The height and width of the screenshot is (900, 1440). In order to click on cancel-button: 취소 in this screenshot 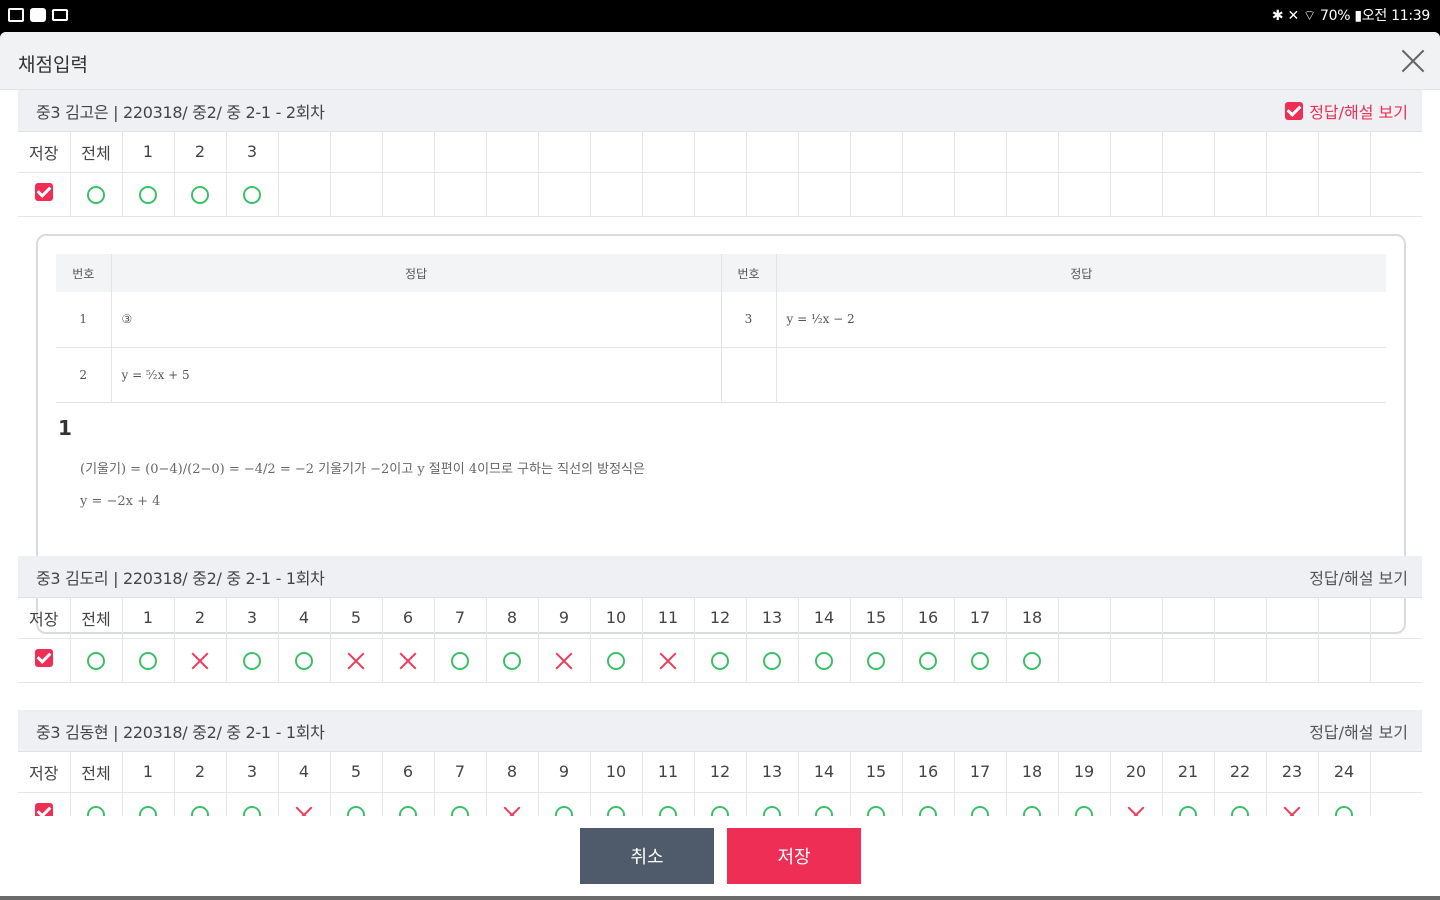, I will do `click(647, 856)`.